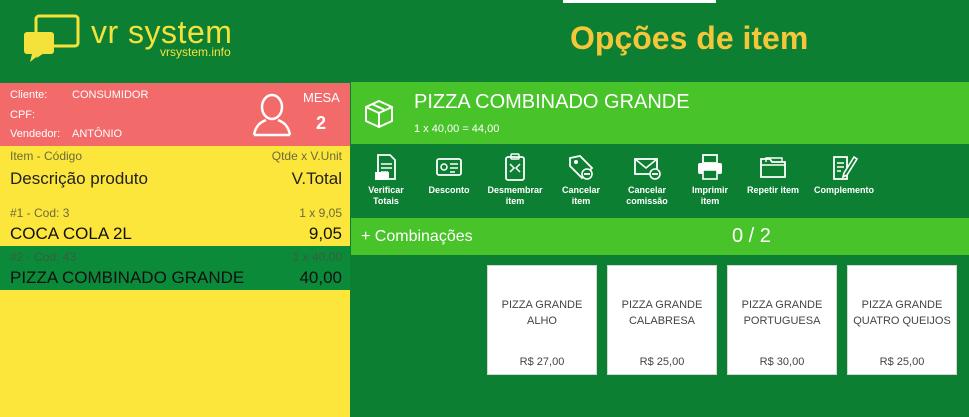  Describe the element at coordinates (639, 1) in the screenshot. I see `top-accent-bar` at that location.